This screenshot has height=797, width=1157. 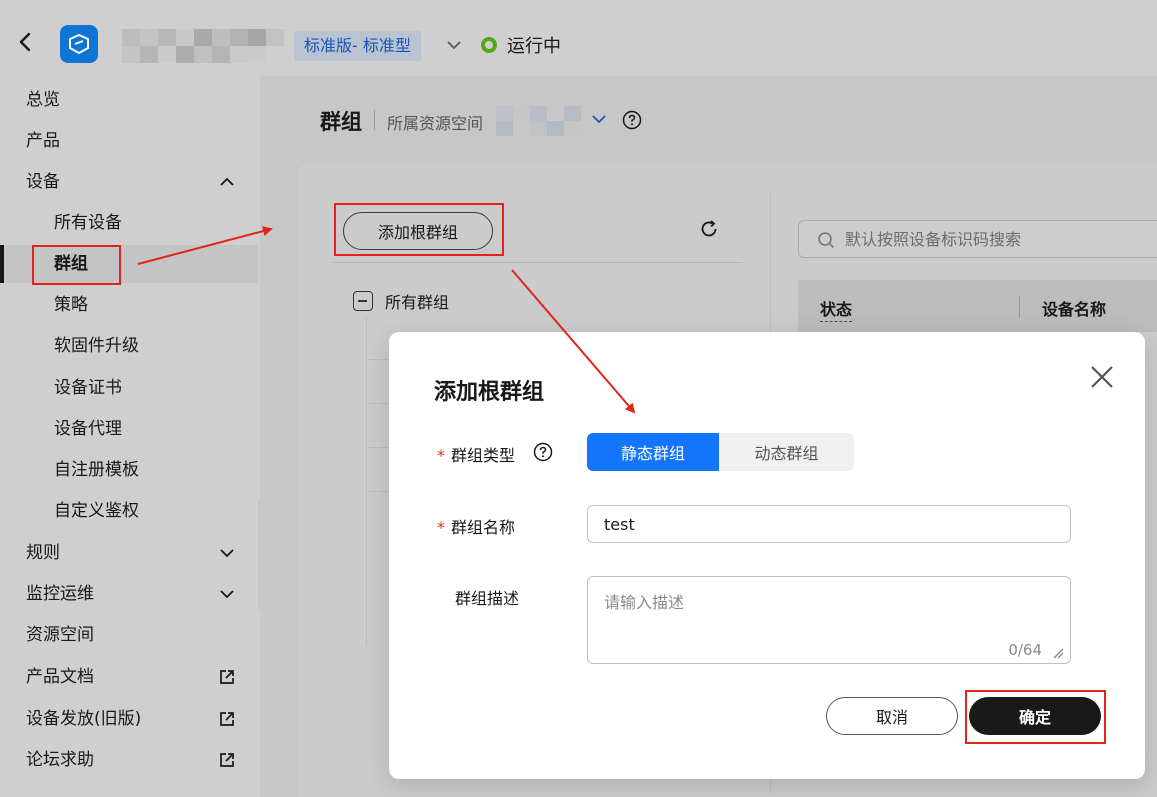 I want to click on group-desc-field: 0/64, so click(x=829, y=620).